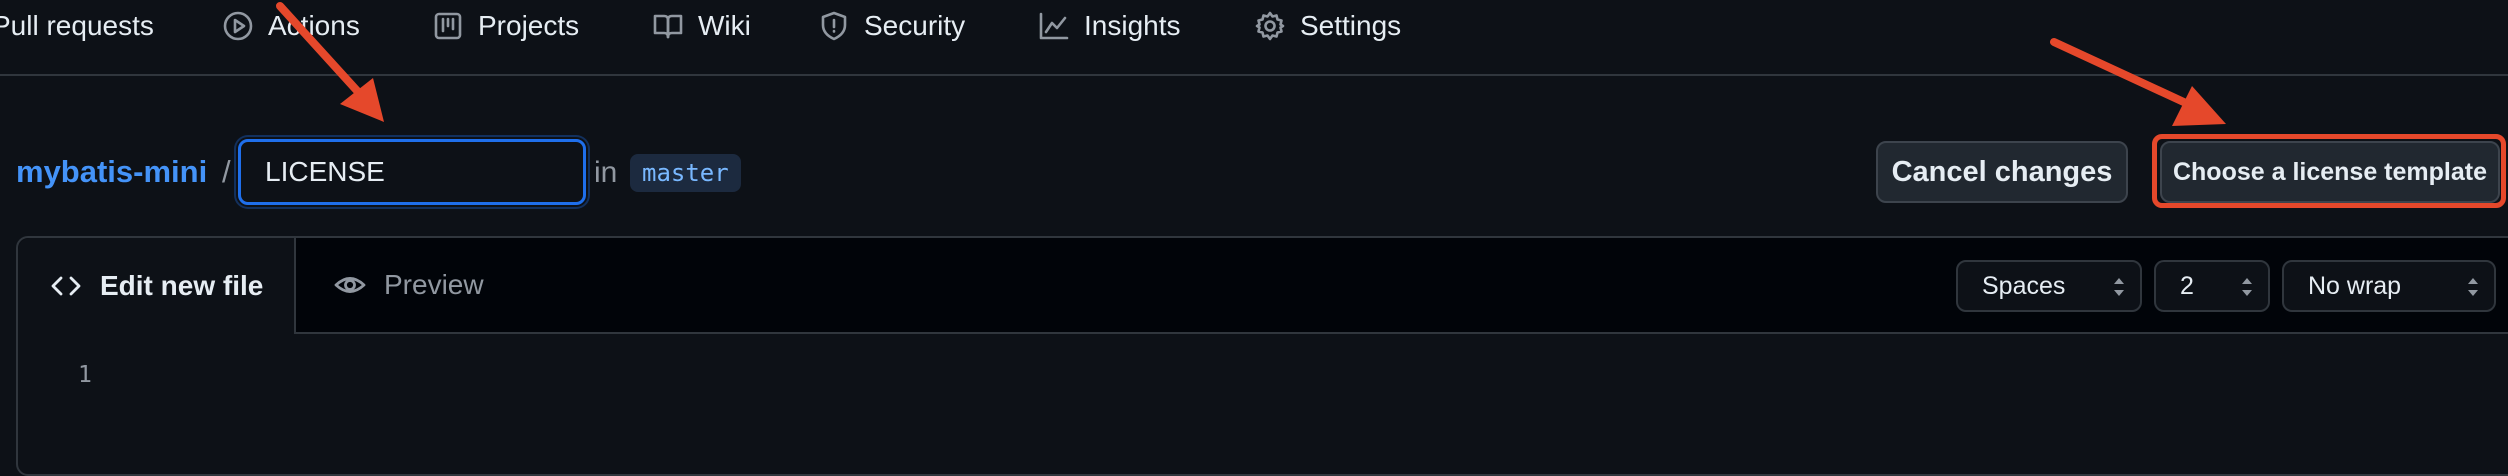  I want to click on nav-label: Settings, so click(1351, 25).